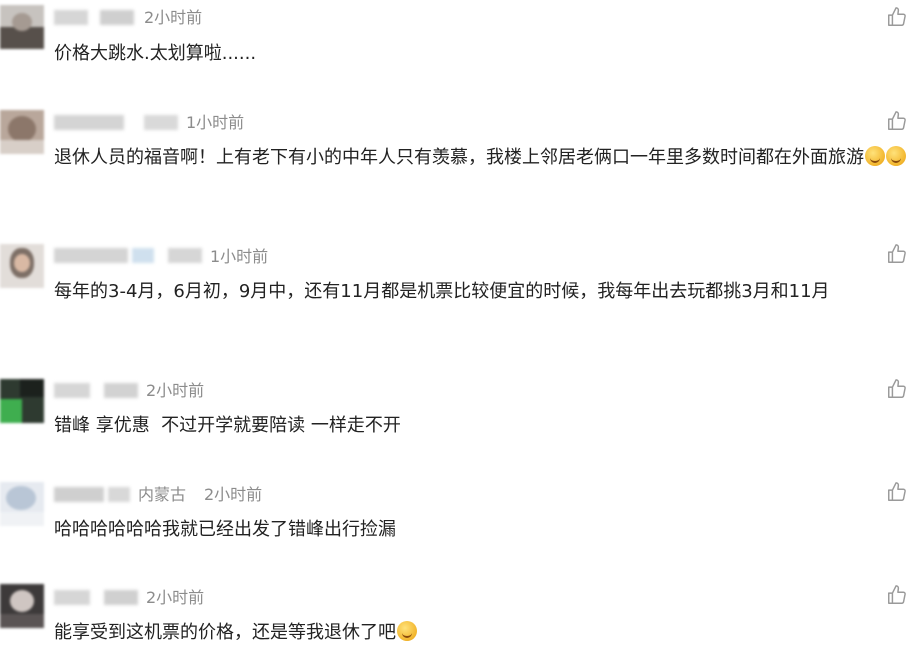 Image resolution: width=914 pixels, height=650 pixels. What do you see at coordinates (225, 529) in the screenshot?
I see `comment-text-content: 哈哈哈哈哈哈我就已经出发了错峰出行捡漏` at bounding box center [225, 529].